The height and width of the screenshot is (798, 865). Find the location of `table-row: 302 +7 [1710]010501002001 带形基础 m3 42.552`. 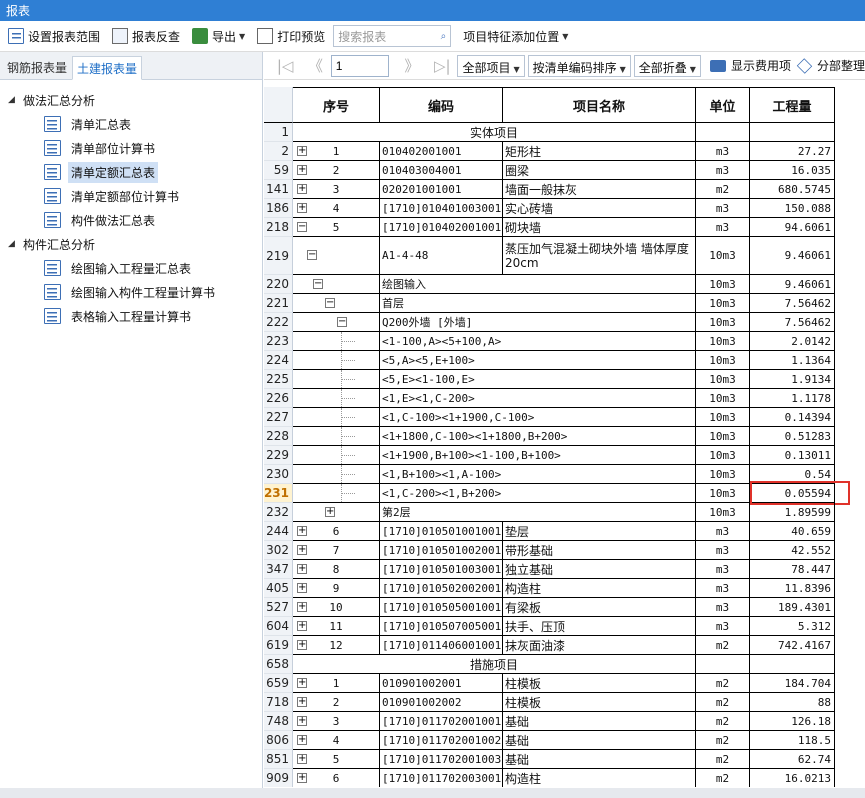

table-row: 302 +7 [1710]010501002001 带形基础 m3 42.552 is located at coordinates (549, 550).